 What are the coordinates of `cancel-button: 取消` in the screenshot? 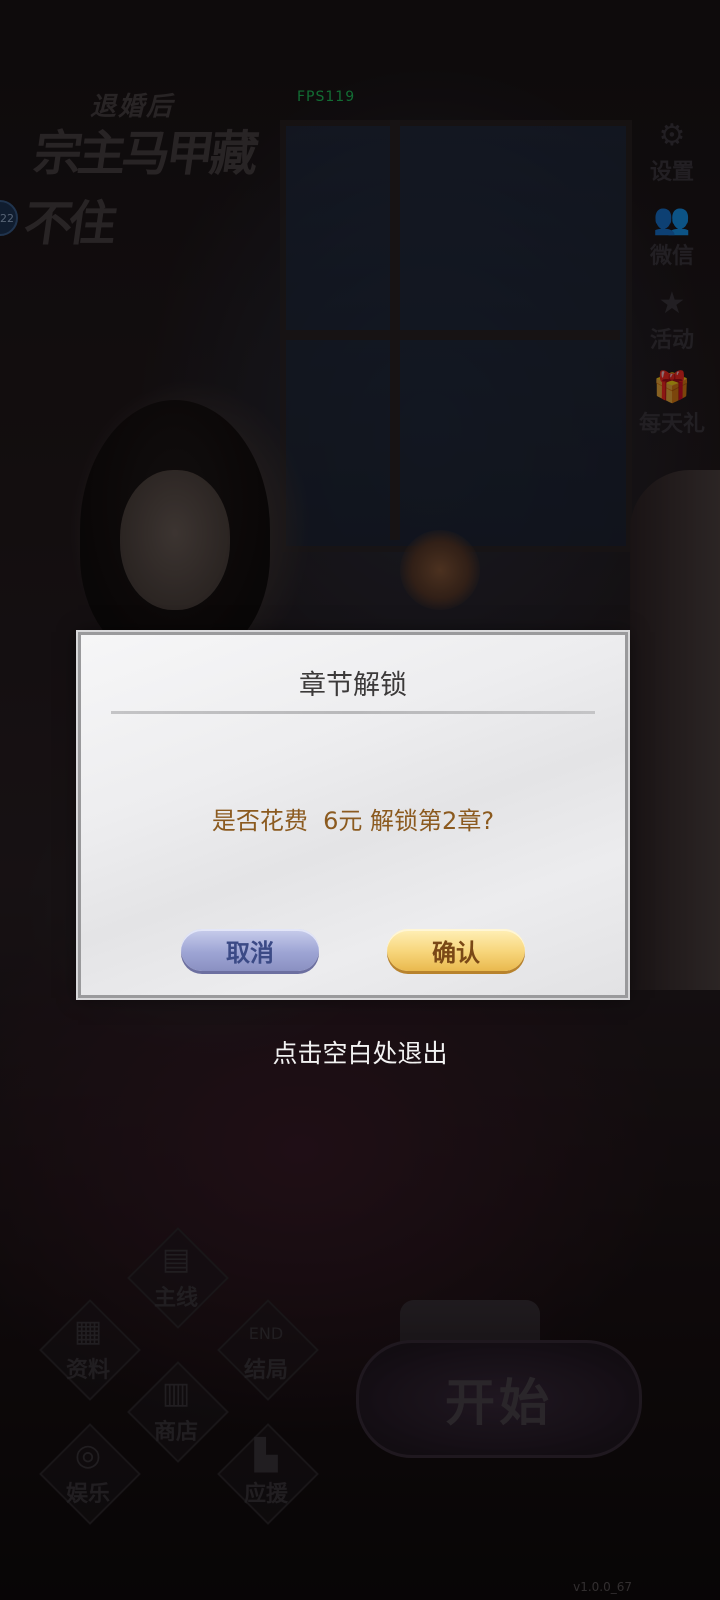 It's located at (250, 950).